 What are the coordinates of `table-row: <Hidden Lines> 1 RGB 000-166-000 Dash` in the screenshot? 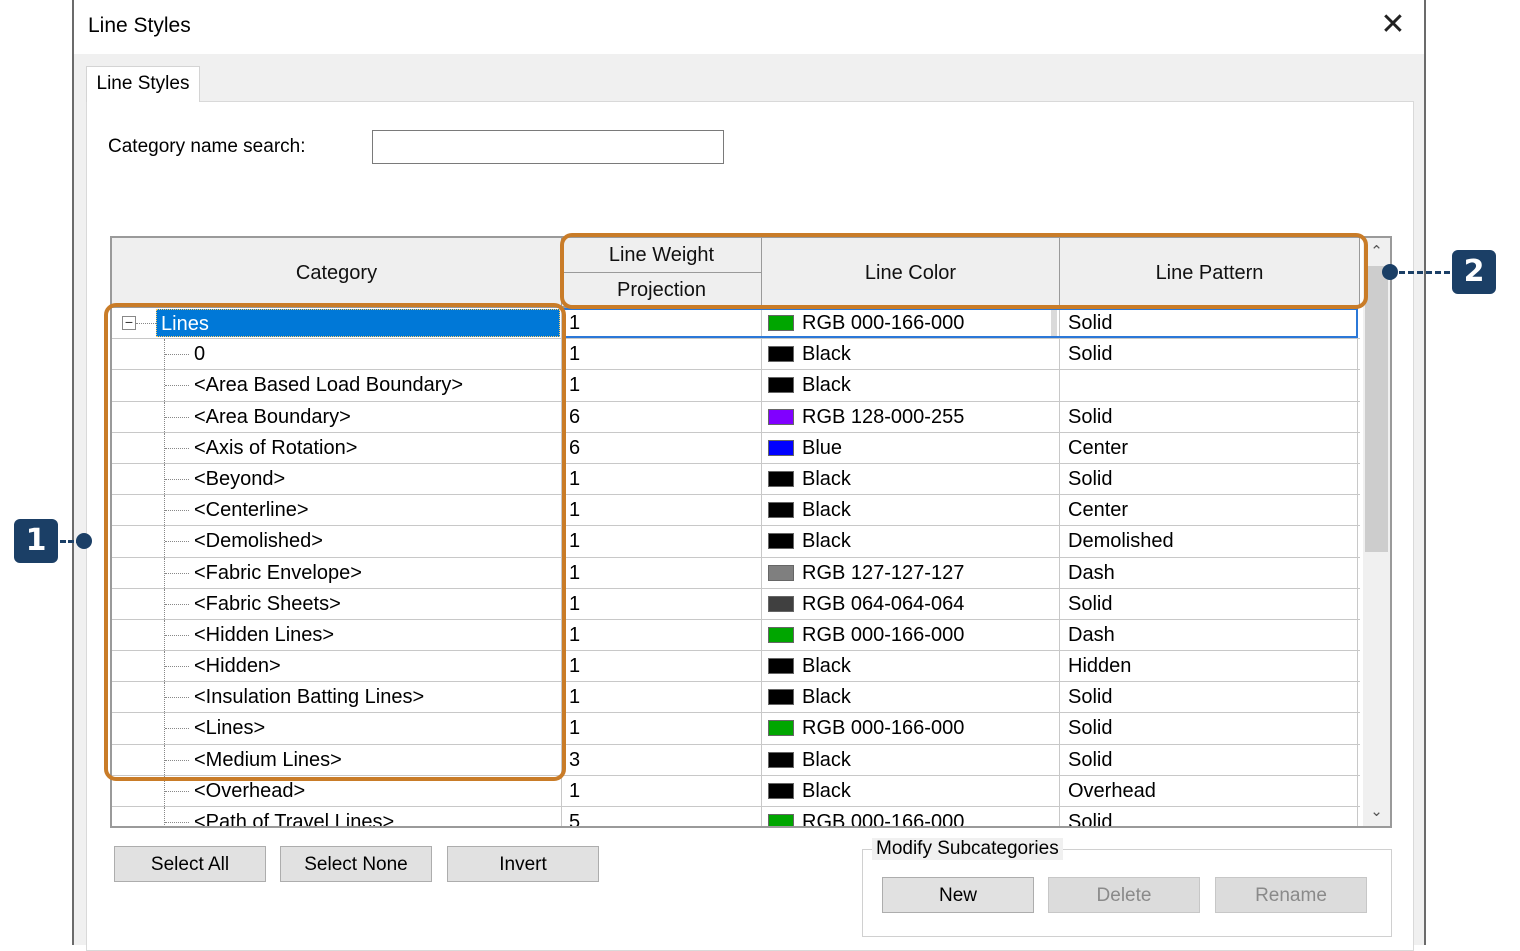 It's located at (736, 635).